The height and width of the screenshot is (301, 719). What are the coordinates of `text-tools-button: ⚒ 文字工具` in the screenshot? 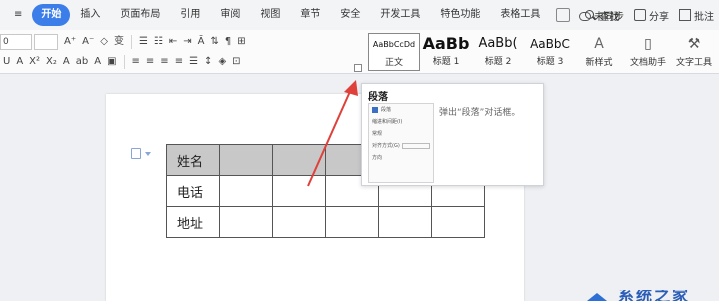 It's located at (694, 52).